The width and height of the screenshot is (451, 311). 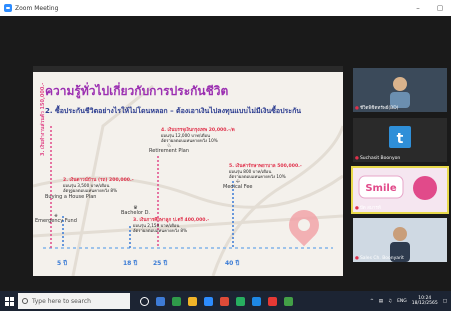 I want to click on window-titlebar: Zoom Meeting – ▢, so click(x=225, y=8).